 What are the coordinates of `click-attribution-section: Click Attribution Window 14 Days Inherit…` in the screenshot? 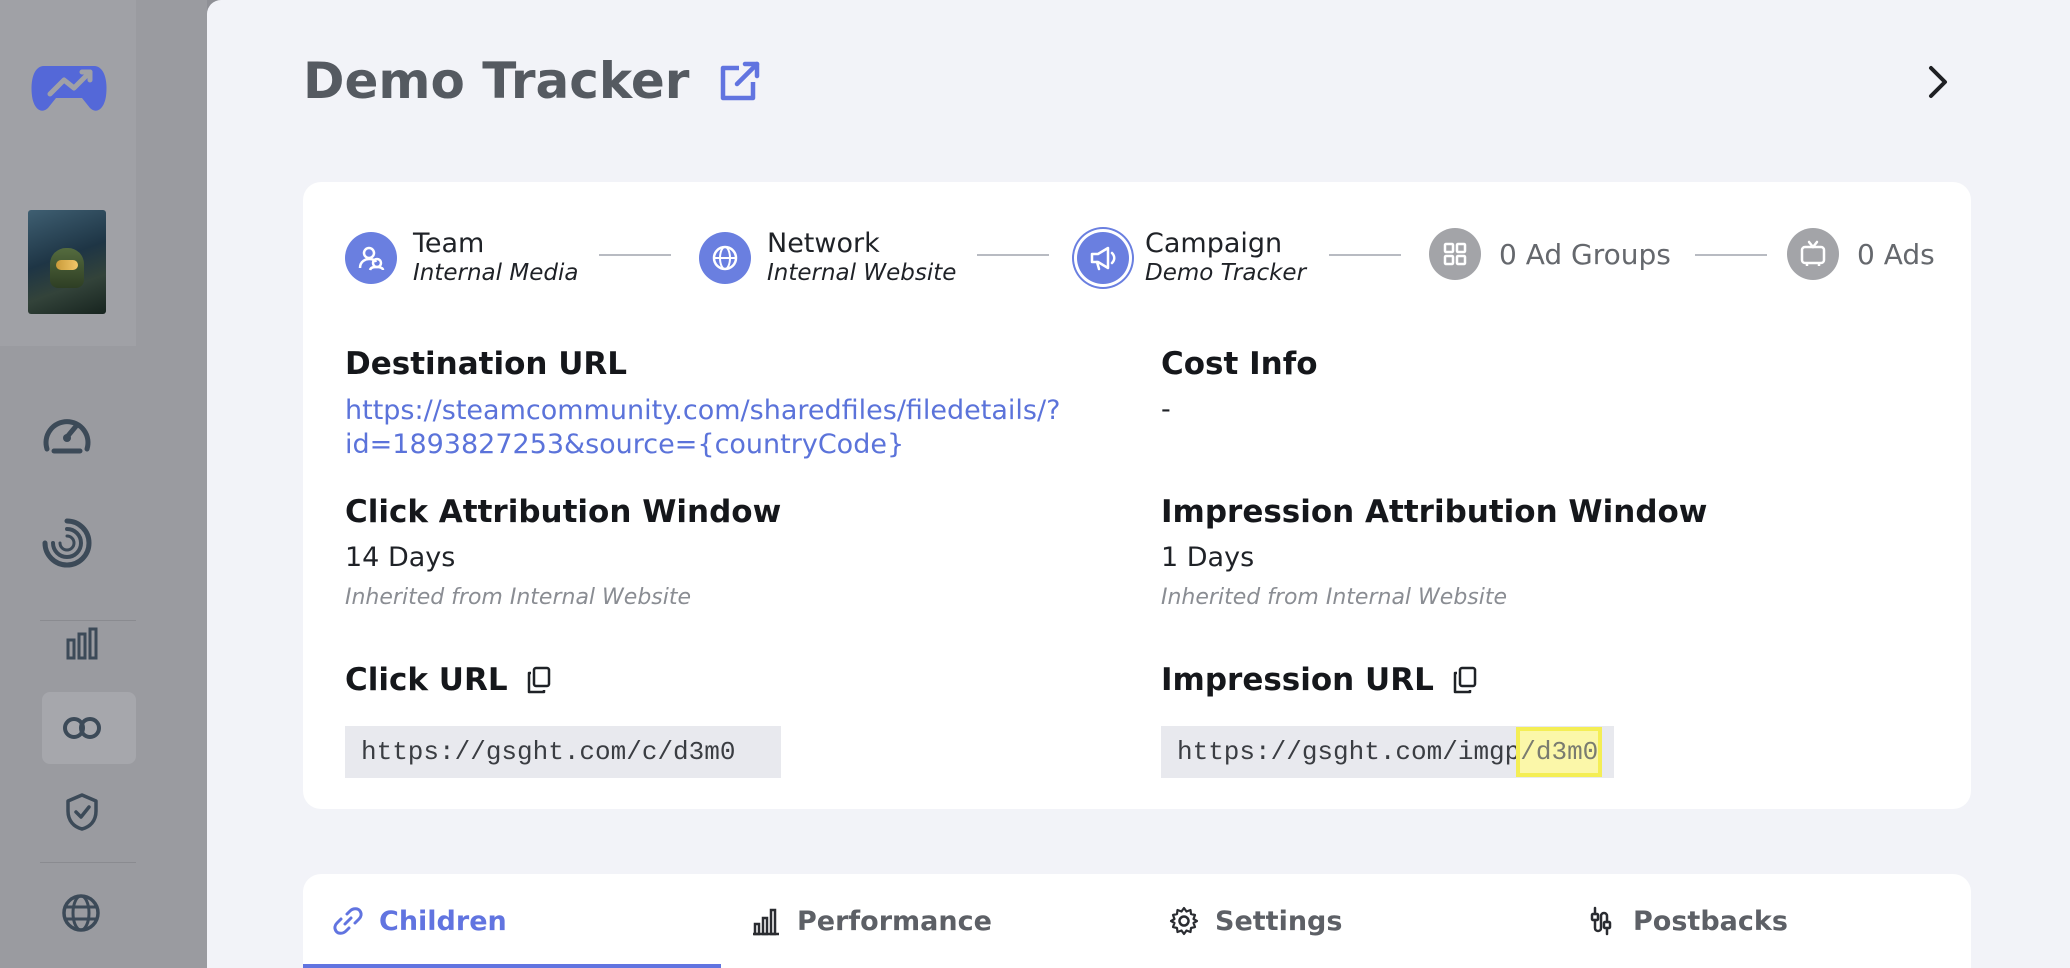 It's located at (563, 552).